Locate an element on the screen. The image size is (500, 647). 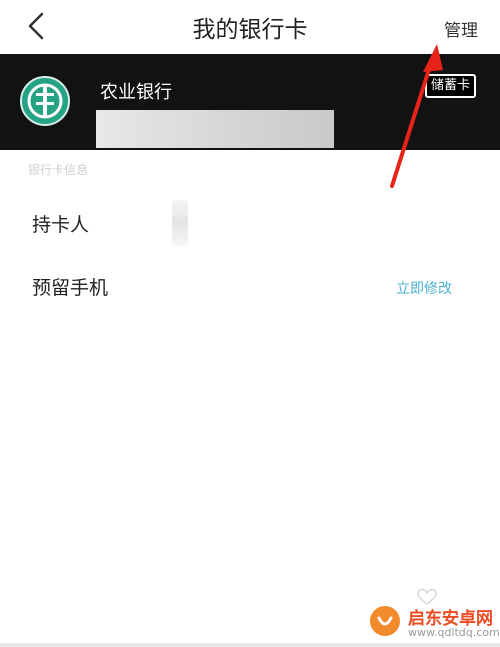
annotation-arrow is located at coordinates (416, 116).